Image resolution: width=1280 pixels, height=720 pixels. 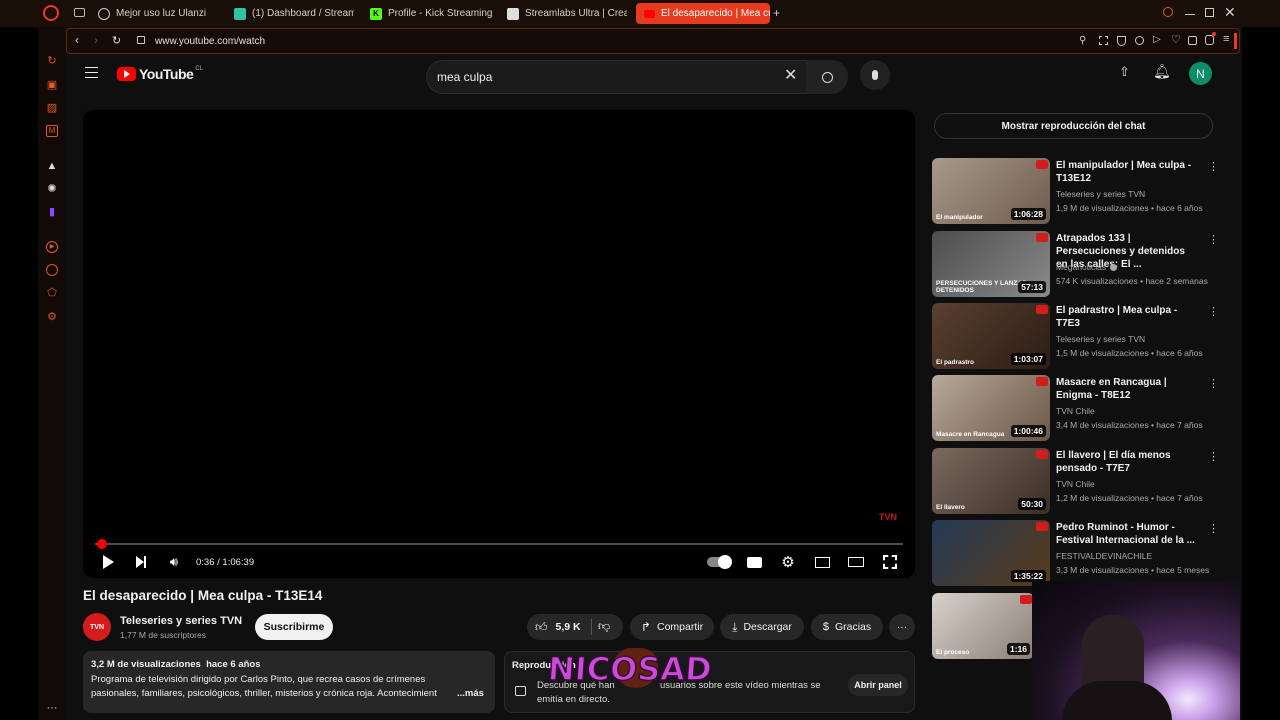 I want to click on hamburger-menu-icon, so click(x=91, y=72).